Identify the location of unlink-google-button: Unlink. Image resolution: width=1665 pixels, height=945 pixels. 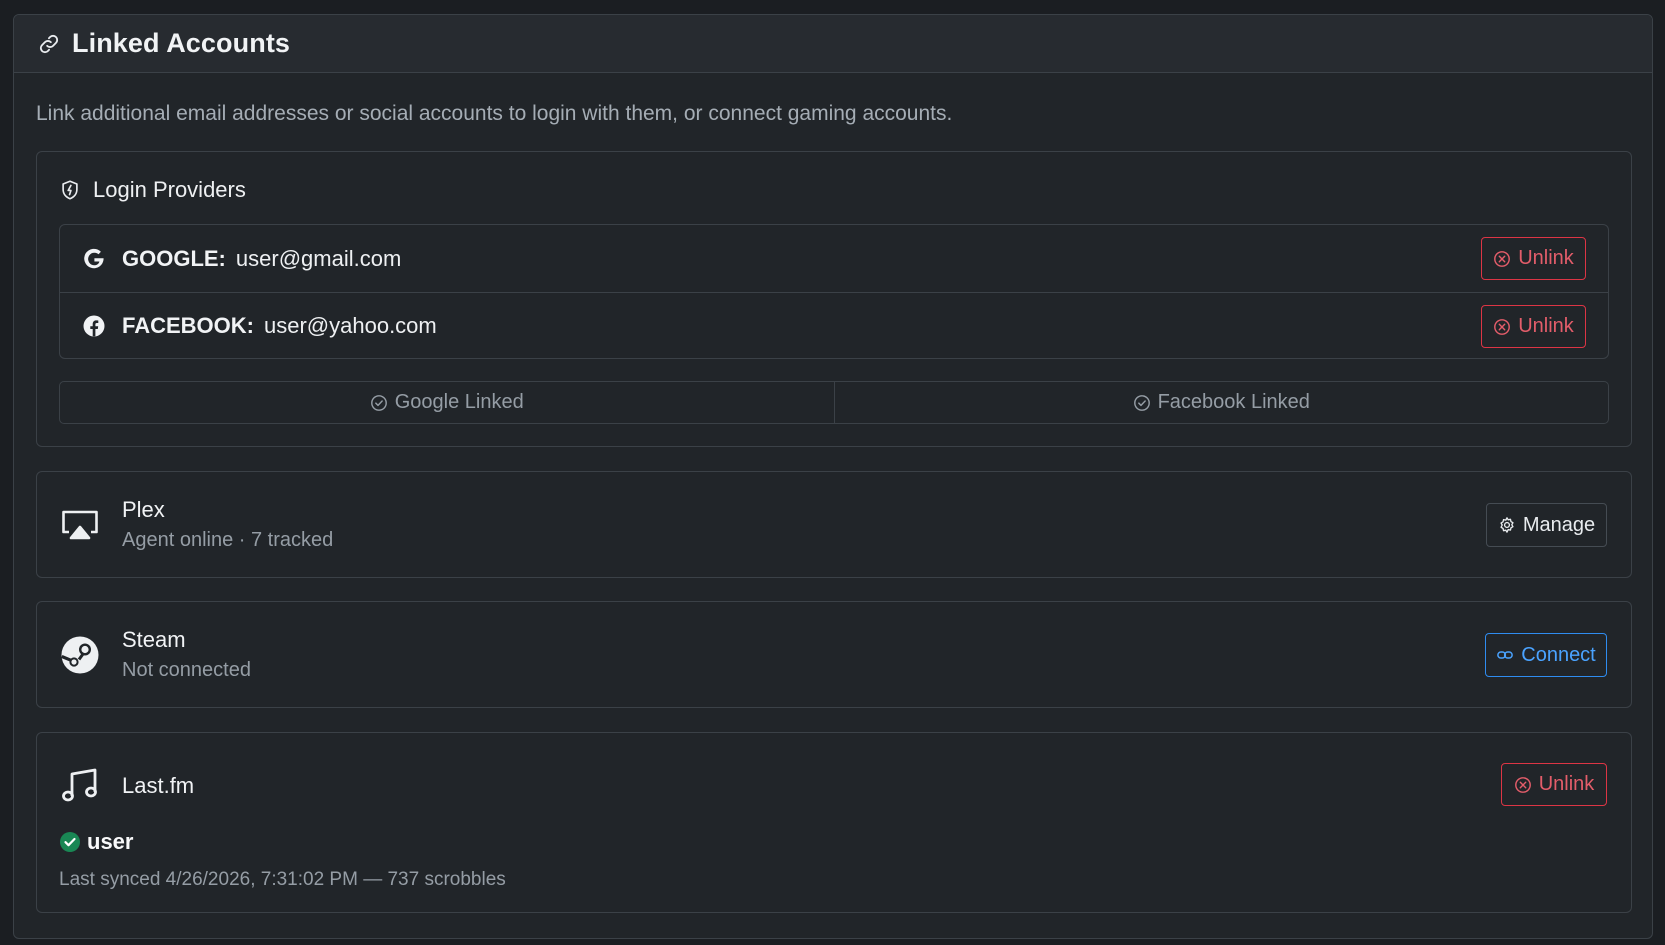
(1533, 258).